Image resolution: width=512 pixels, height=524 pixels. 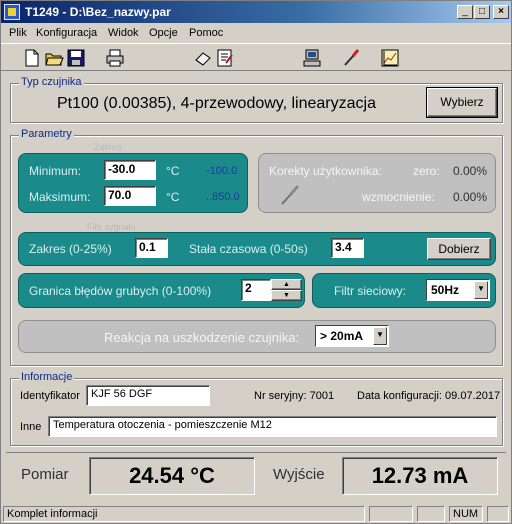 What do you see at coordinates (111, 227) in the screenshot?
I see `filter-label: Filtr sygnału` at bounding box center [111, 227].